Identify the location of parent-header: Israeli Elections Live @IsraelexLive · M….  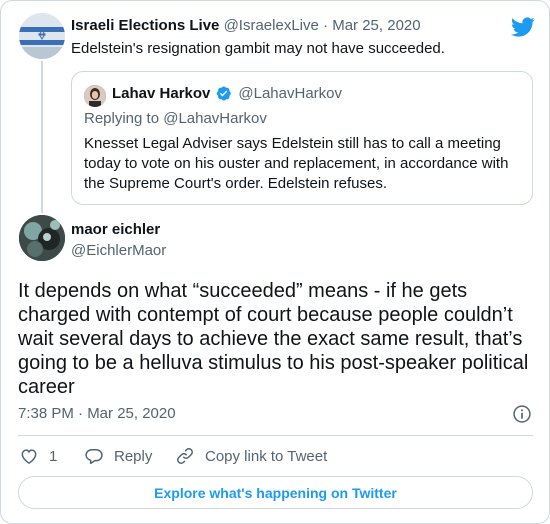
(246, 25).